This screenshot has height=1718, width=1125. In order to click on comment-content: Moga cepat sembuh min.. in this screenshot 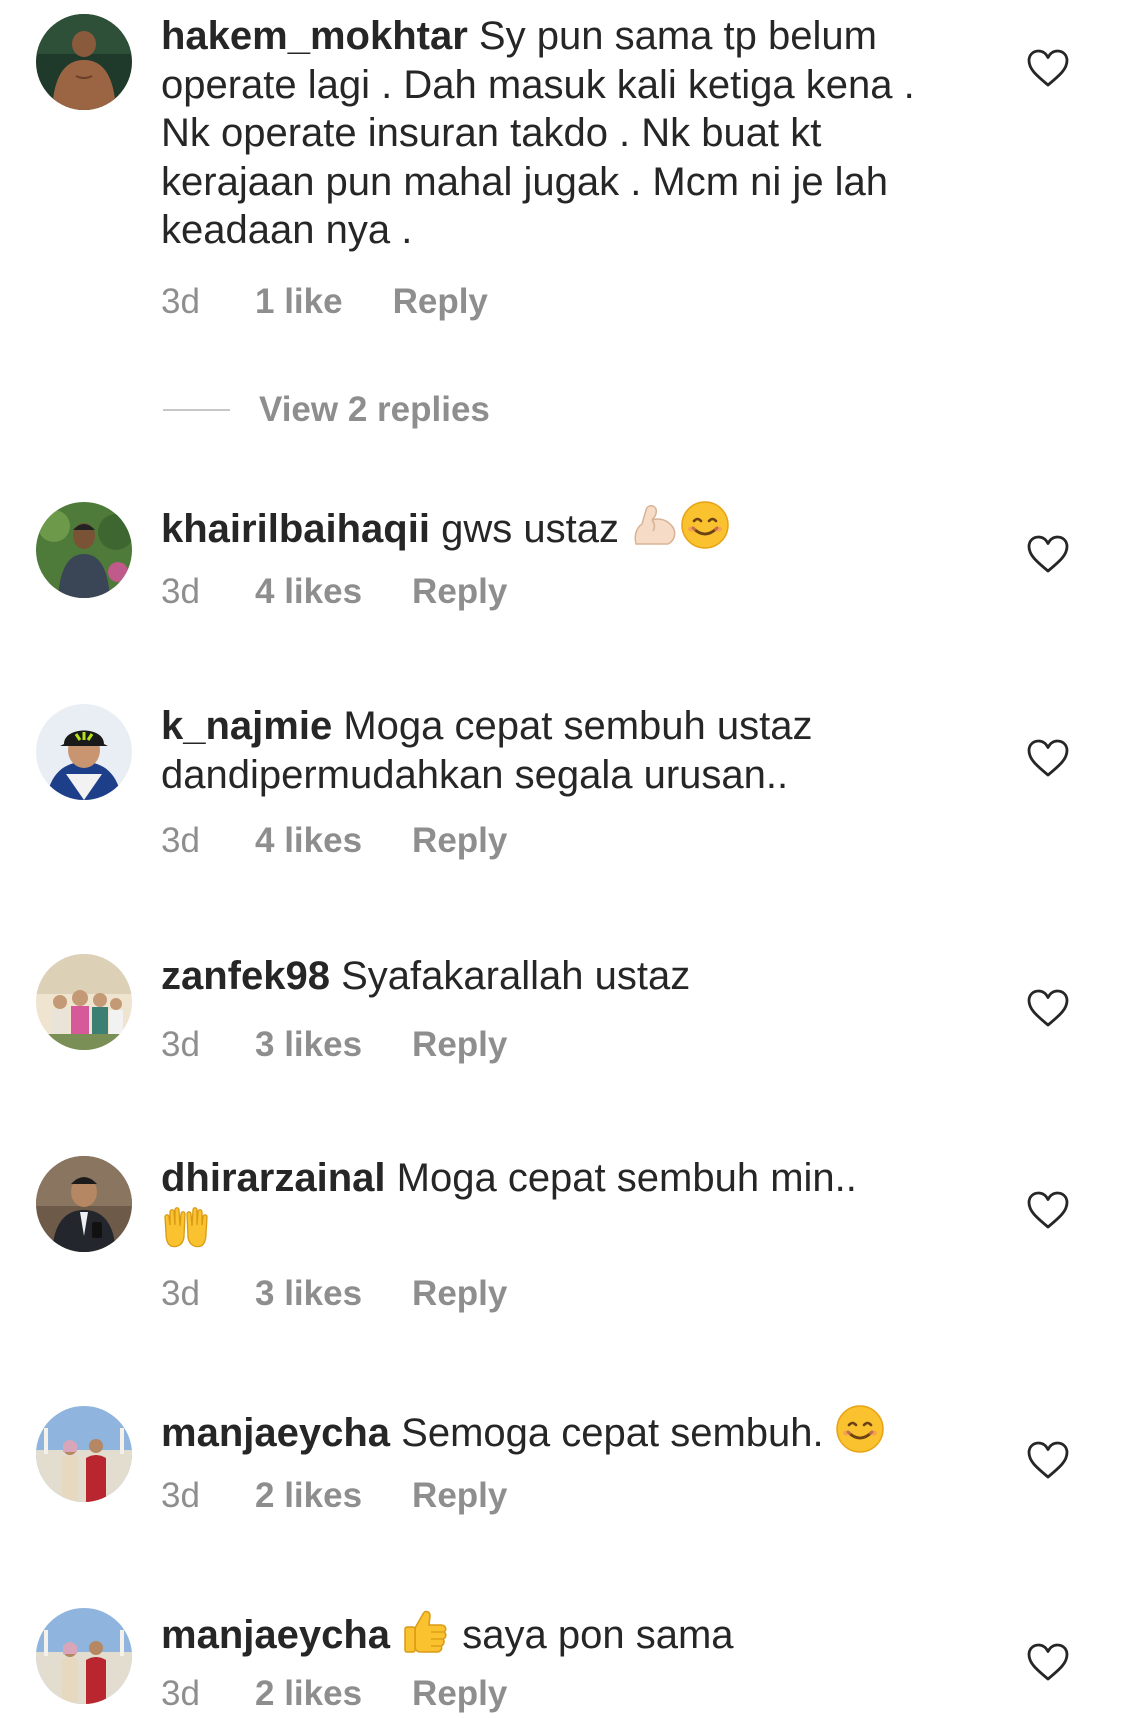, I will do `click(626, 1178)`.